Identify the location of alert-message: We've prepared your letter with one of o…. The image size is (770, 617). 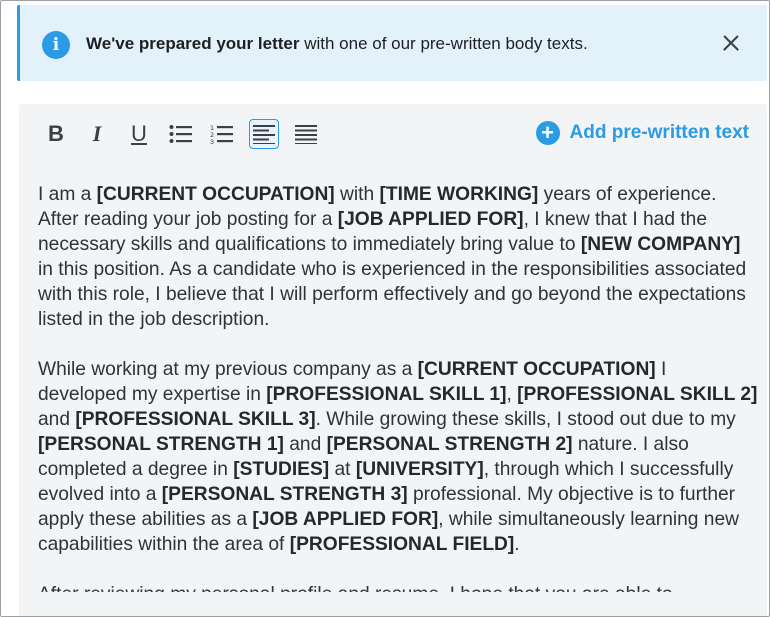
(337, 44).